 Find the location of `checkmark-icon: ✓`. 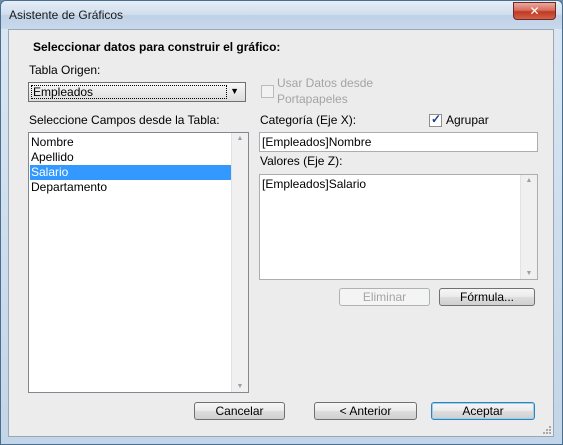

checkmark-icon: ✓ is located at coordinates (436, 119).